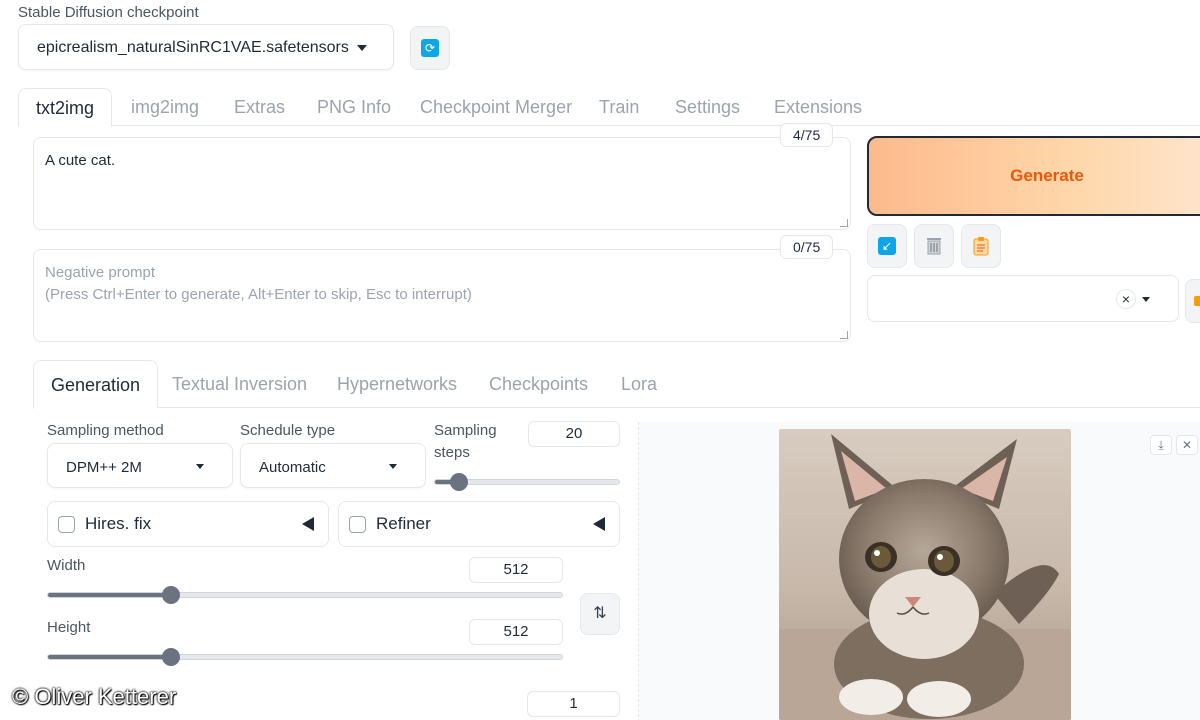  Describe the element at coordinates (442, 183) in the screenshot. I see `prompt-textarea: A cute cat.` at that location.